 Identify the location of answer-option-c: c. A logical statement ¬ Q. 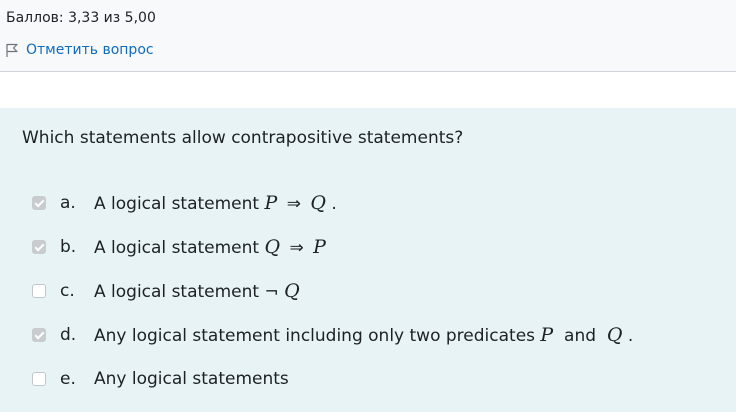
(372, 291).